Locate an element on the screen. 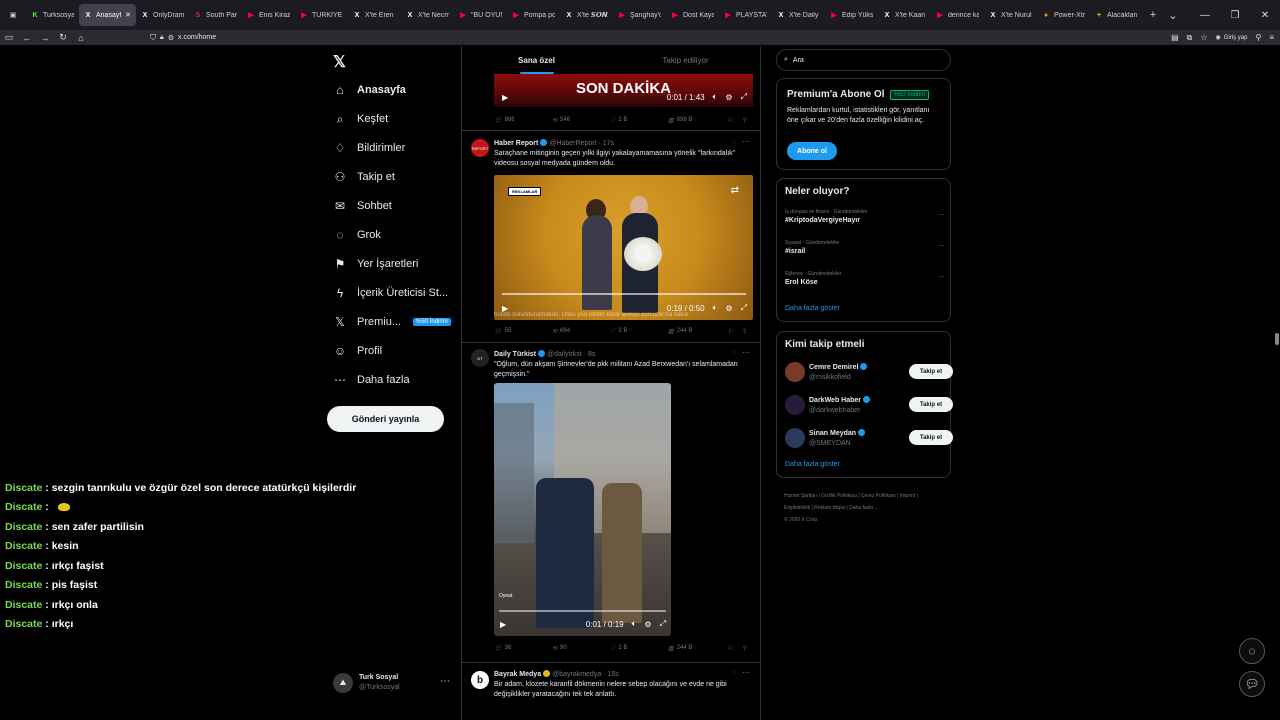  browser-tab: X OnlyDrama is located at coordinates (162, 15).